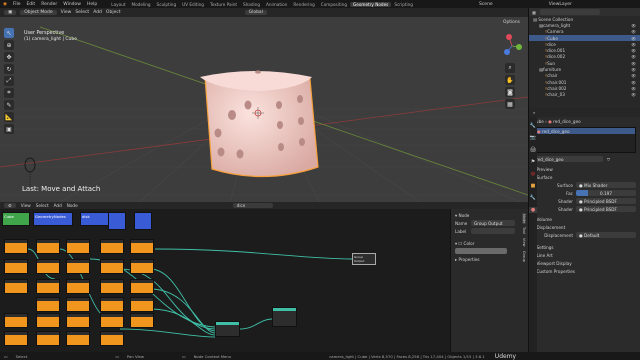 This screenshot has height=360, width=640. What do you see at coordinates (584, 63) in the screenshot?
I see `outliner-item: ▿ Sun 👁` at bounding box center [584, 63].